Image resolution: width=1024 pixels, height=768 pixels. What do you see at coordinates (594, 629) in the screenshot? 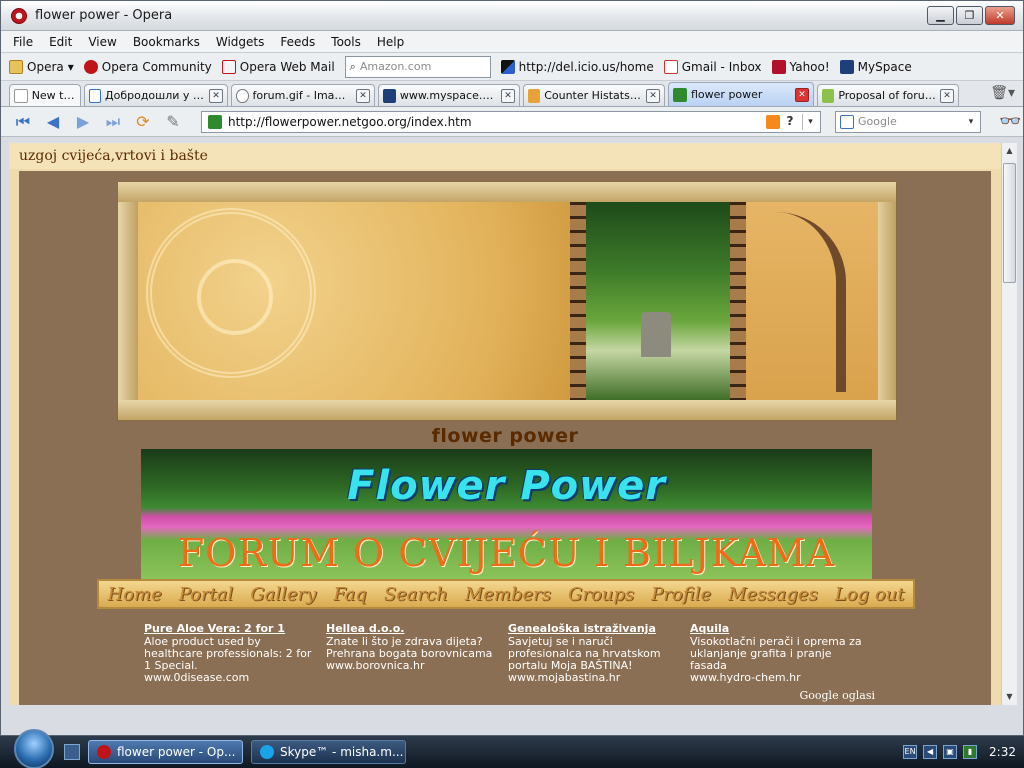
I see `ad-title-link: Genealoška istraživanja` at bounding box center [594, 629].